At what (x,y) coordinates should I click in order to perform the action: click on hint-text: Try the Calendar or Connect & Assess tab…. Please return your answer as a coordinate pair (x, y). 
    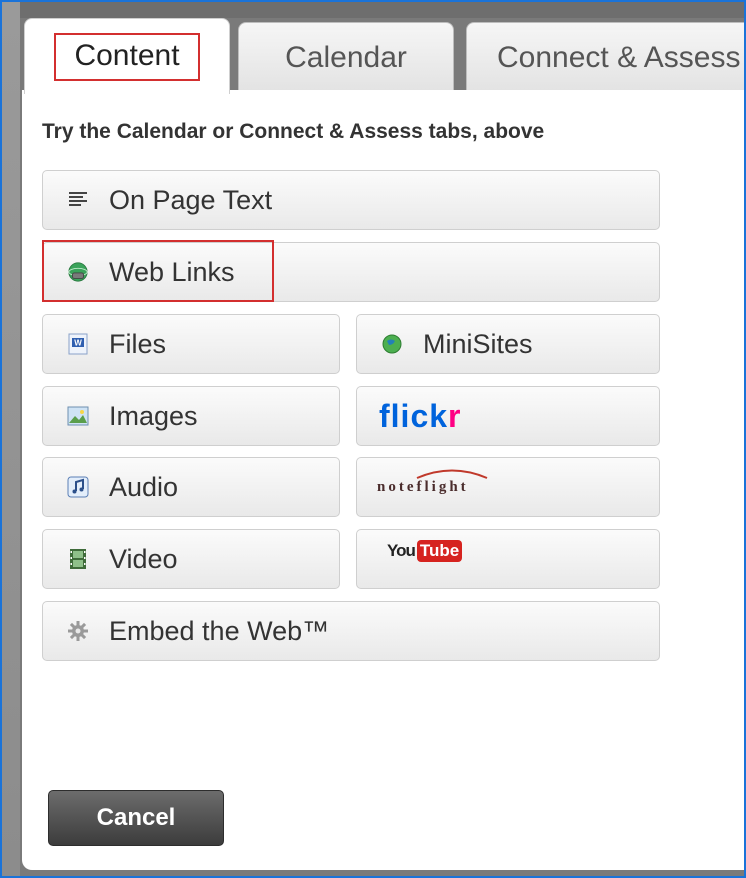
    Looking at the image, I should click on (293, 131).